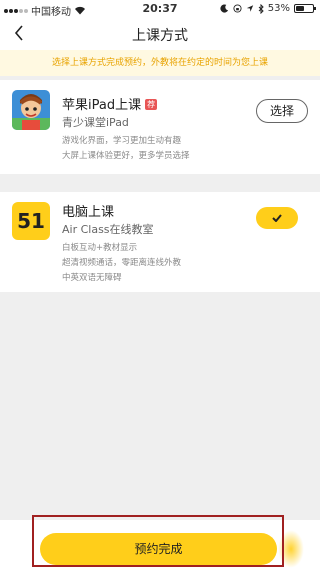  What do you see at coordinates (160, 9) in the screenshot?
I see `status-bar: 中国移动 20:37 53%` at bounding box center [160, 9].